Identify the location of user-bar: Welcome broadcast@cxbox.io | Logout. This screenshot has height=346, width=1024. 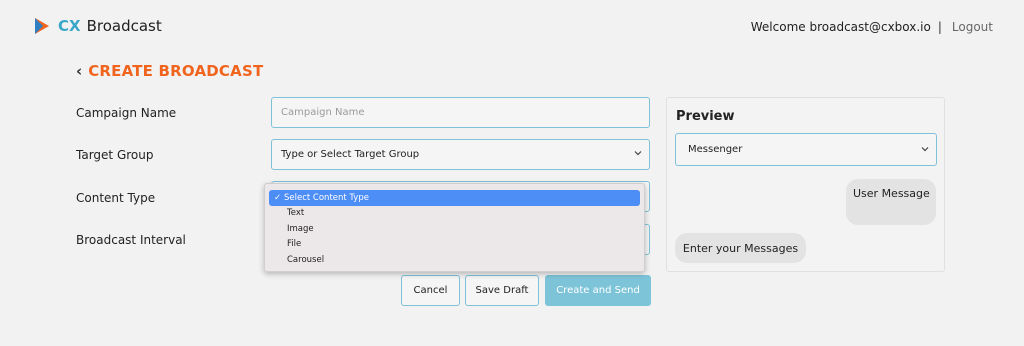
(872, 27).